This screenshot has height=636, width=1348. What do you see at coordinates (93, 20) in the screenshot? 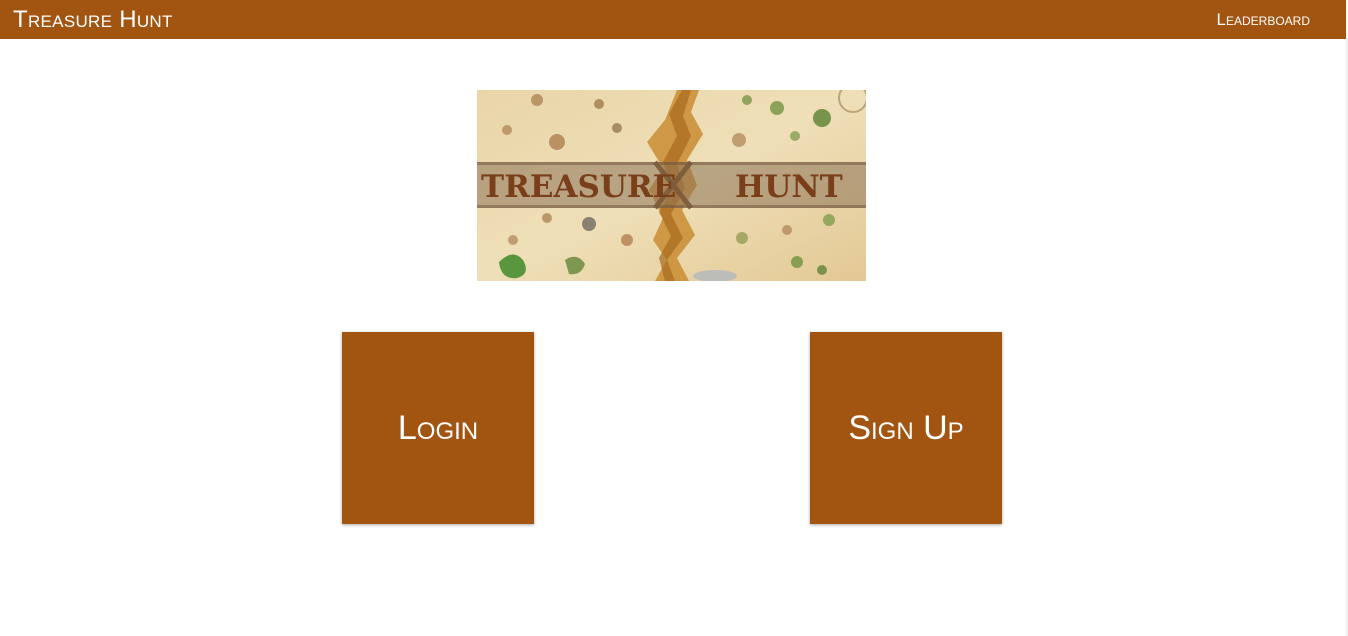
I see `brand-title-link: Treasure Hunt` at bounding box center [93, 20].